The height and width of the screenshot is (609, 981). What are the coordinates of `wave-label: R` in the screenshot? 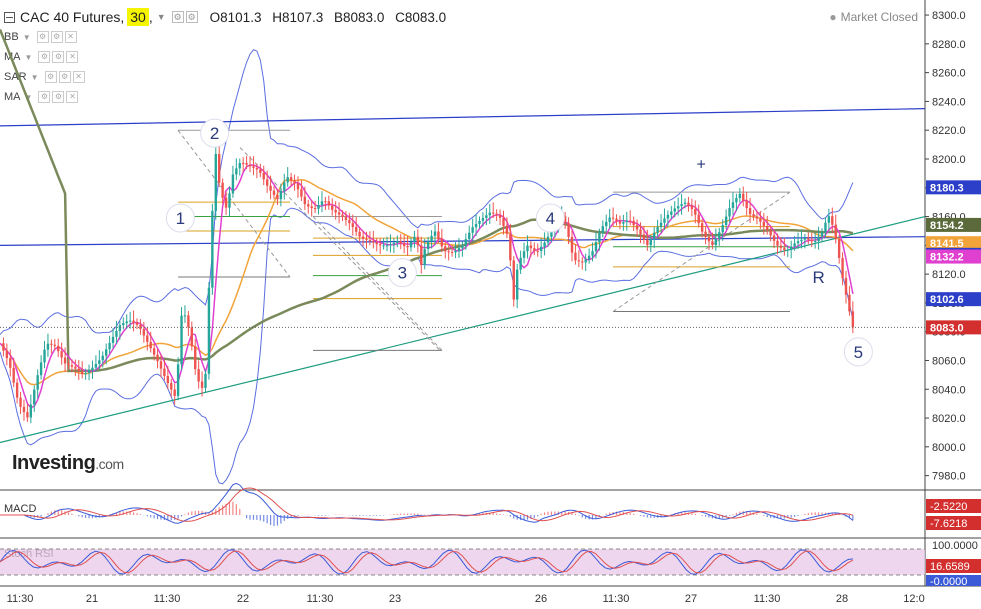 It's located at (818, 277).